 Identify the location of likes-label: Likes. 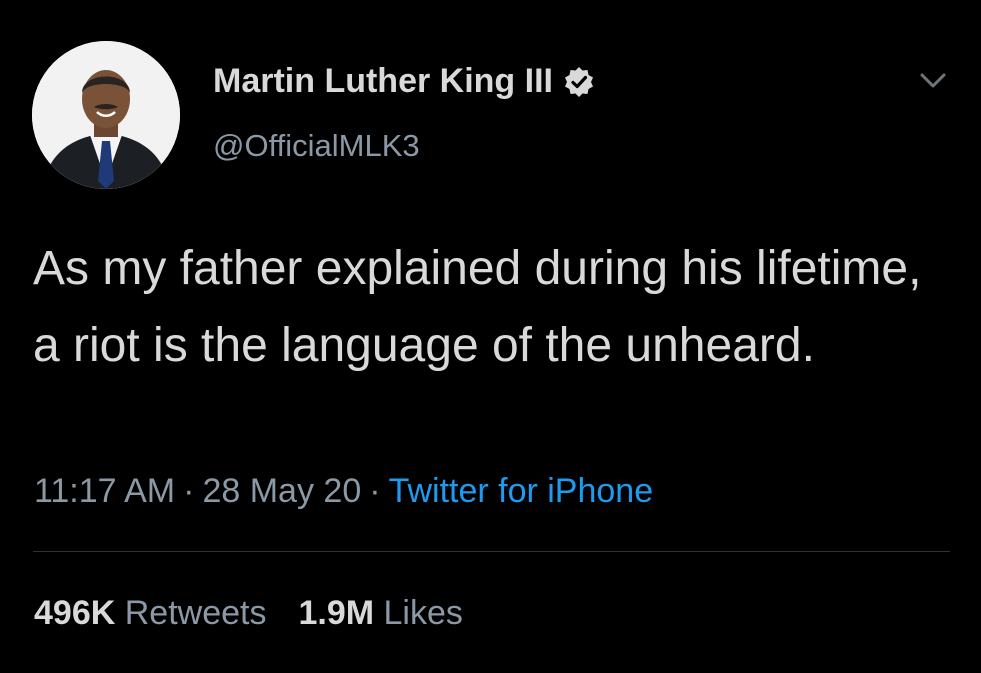
(423, 613).